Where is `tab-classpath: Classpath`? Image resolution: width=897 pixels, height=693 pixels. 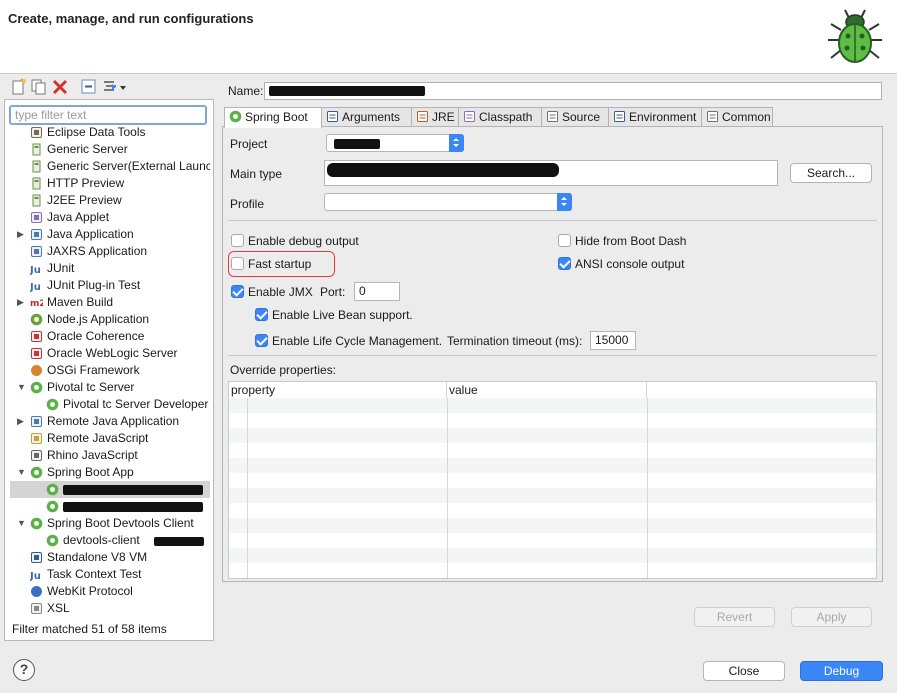 tab-classpath: Classpath is located at coordinates (500, 117).